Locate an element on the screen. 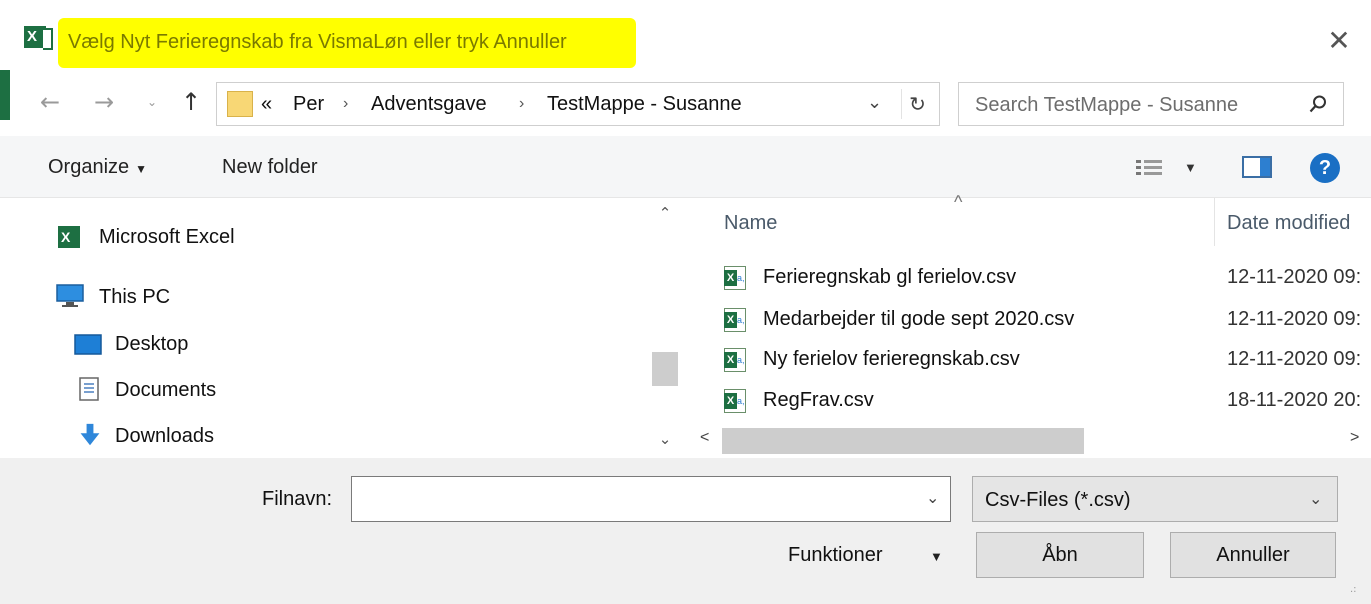 The image size is (1371, 604). filename-dropdown-icon: ⌄ is located at coordinates (932, 497).